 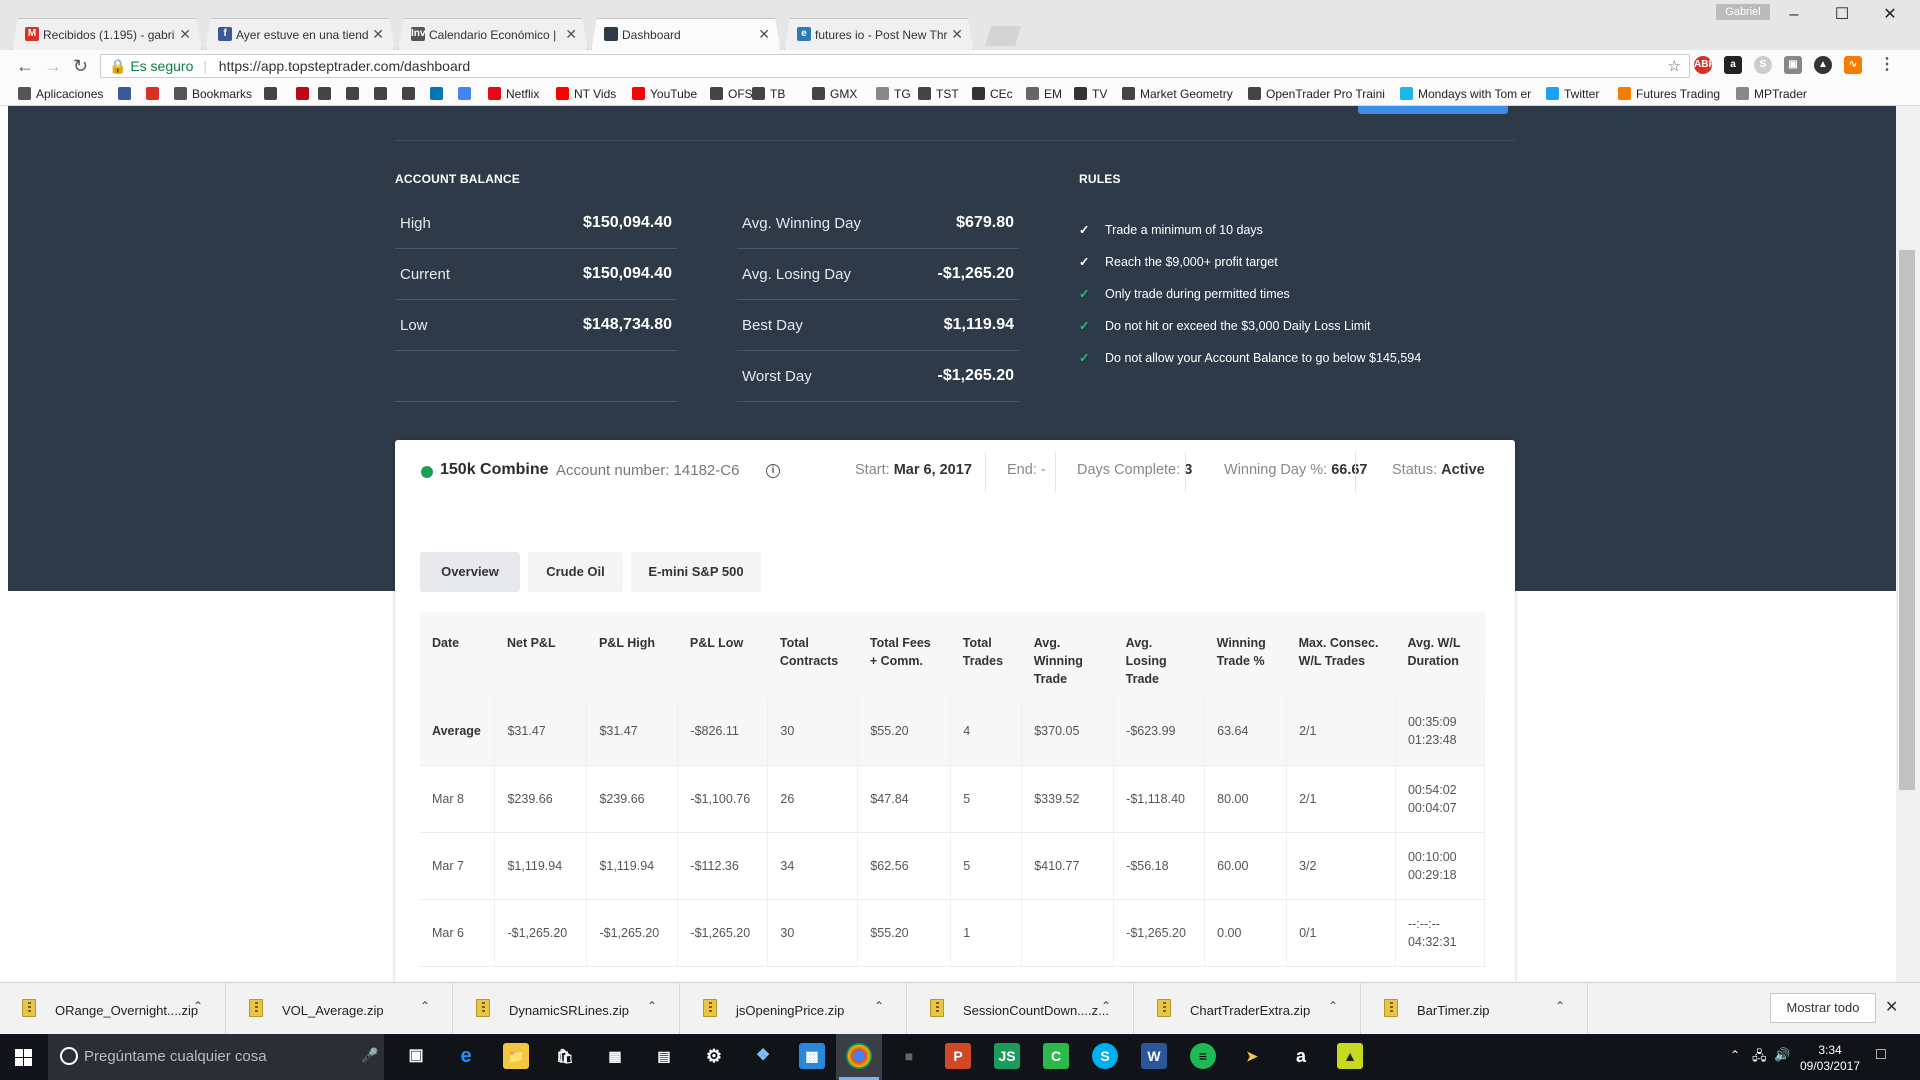 What do you see at coordinates (909, 1056) in the screenshot?
I see `app-icon: ■` at bounding box center [909, 1056].